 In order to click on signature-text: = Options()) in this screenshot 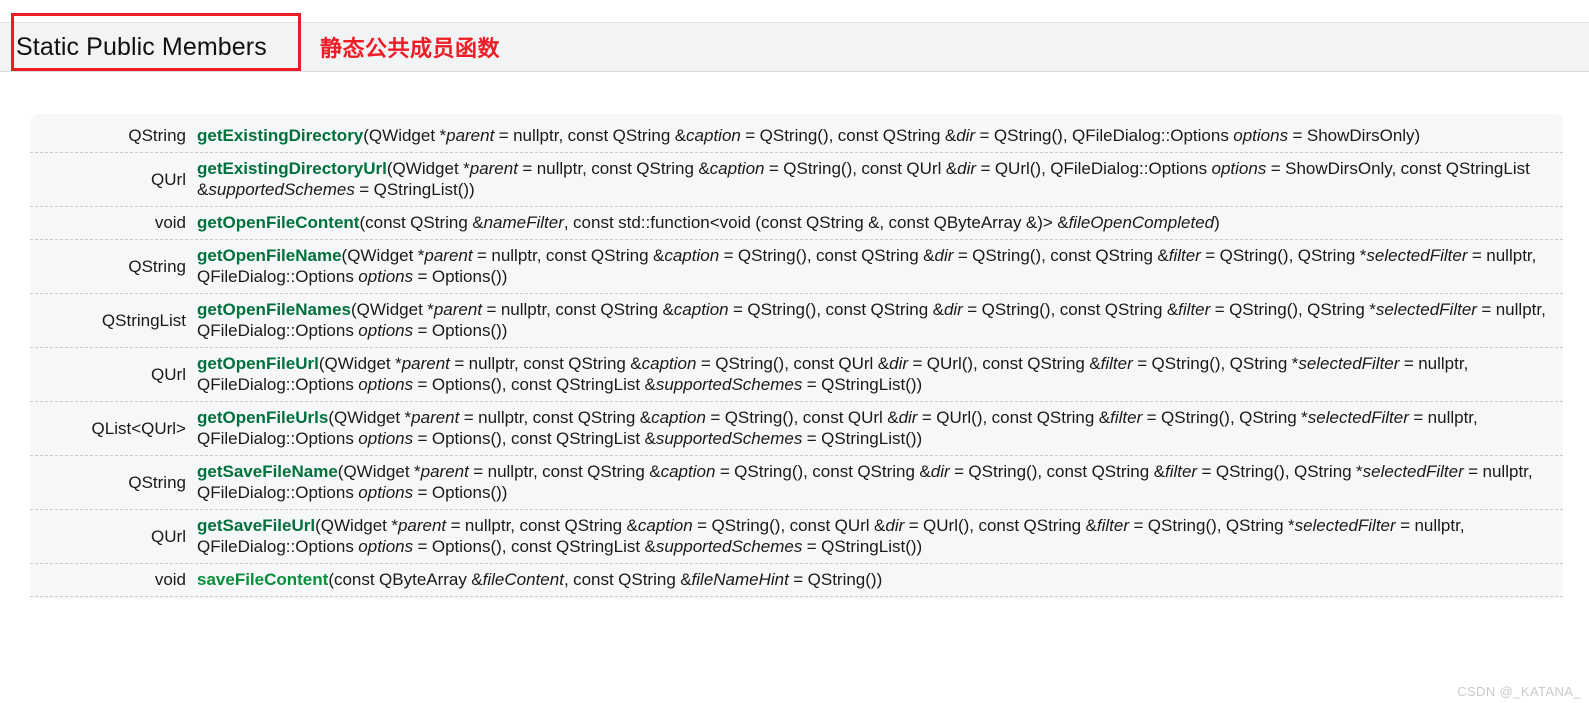, I will do `click(460, 492)`.